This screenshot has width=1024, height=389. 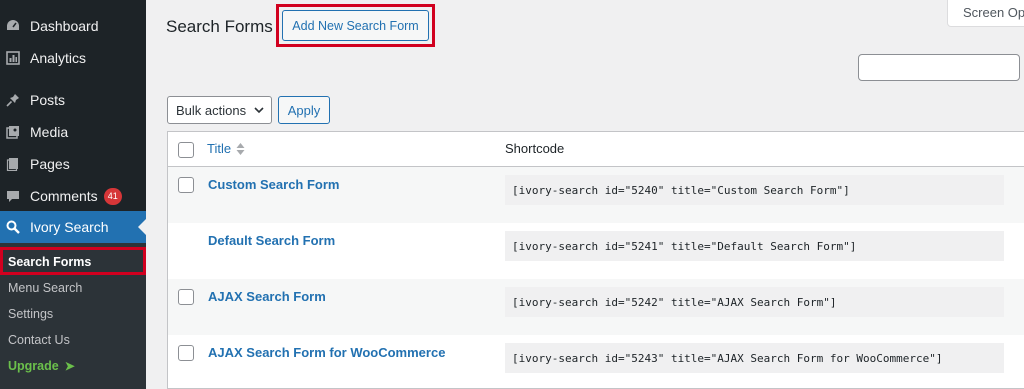 What do you see at coordinates (13, 132) in the screenshot?
I see `media-icon` at bounding box center [13, 132].